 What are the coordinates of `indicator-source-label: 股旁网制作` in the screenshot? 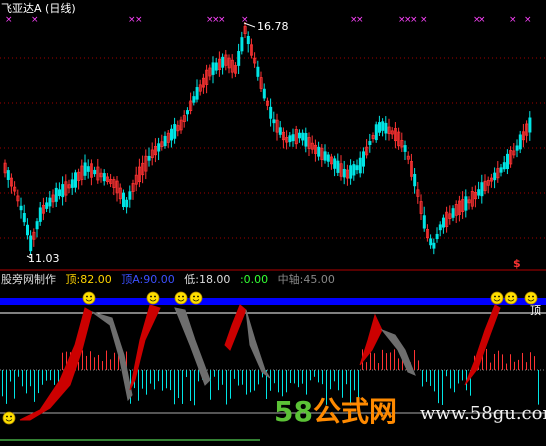 It's located at (28, 279).